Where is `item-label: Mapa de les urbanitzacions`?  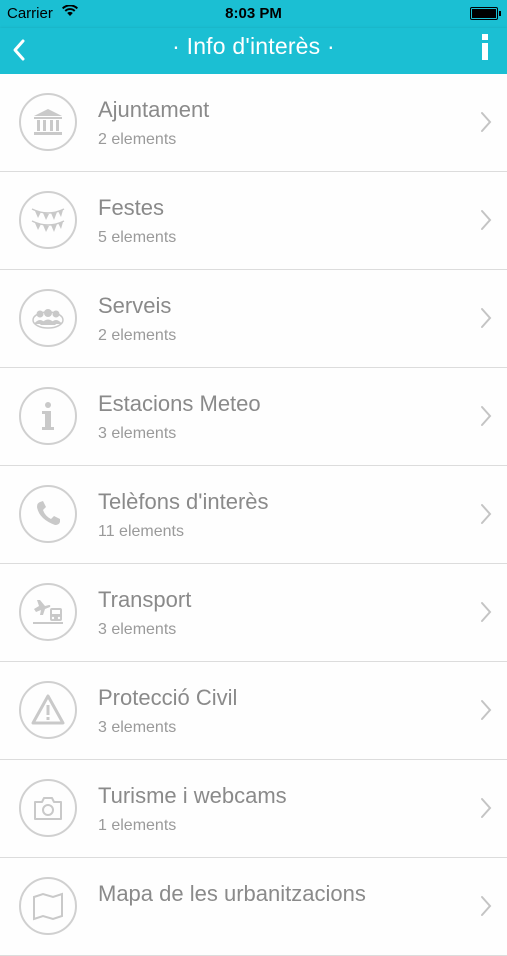 item-label: Mapa de les urbanitzacions is located at coordinates (232, 893).